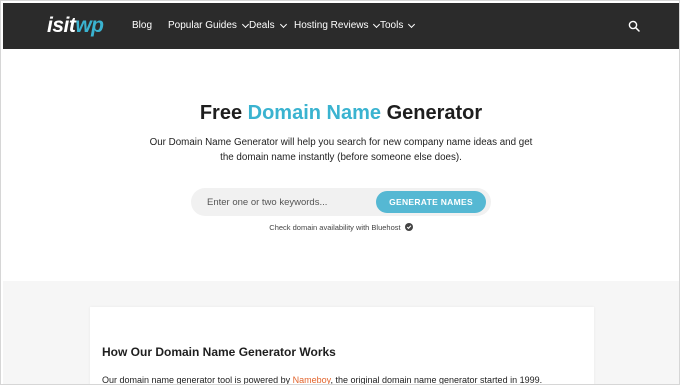  Describe the element at coordinates (287, 202) in the screenshot. I see `keyword-input` at that location.